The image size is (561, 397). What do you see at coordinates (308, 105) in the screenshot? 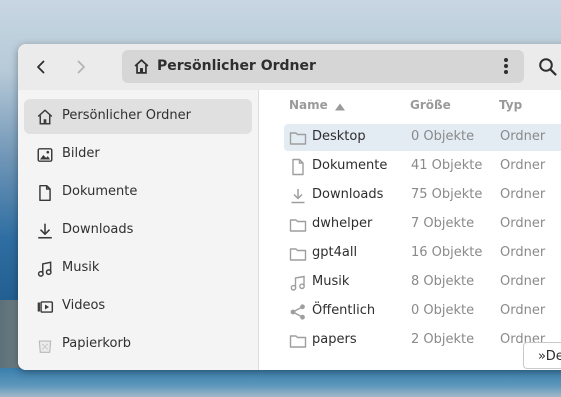
I see `column-header-name: Name` at bounding box center [308, 105].